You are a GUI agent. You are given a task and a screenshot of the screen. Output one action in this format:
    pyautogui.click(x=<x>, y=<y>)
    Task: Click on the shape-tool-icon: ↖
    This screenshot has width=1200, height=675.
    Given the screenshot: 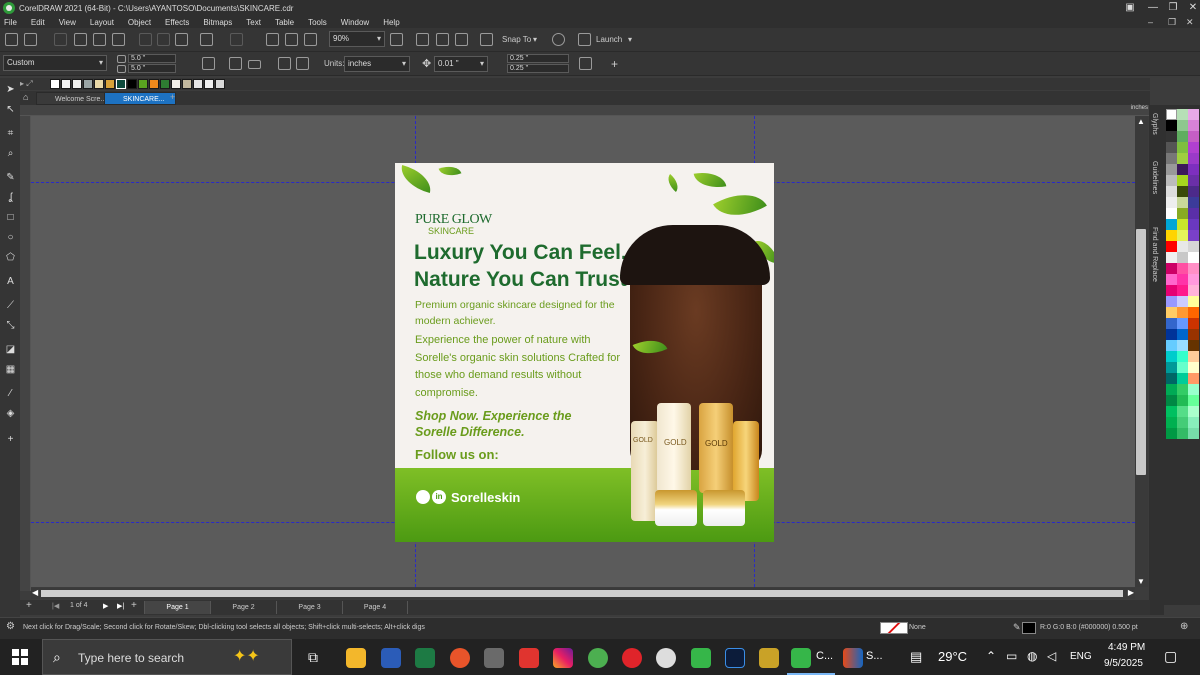 What is the action you would take?
    pyautogui.click(x=10, y=109)
    